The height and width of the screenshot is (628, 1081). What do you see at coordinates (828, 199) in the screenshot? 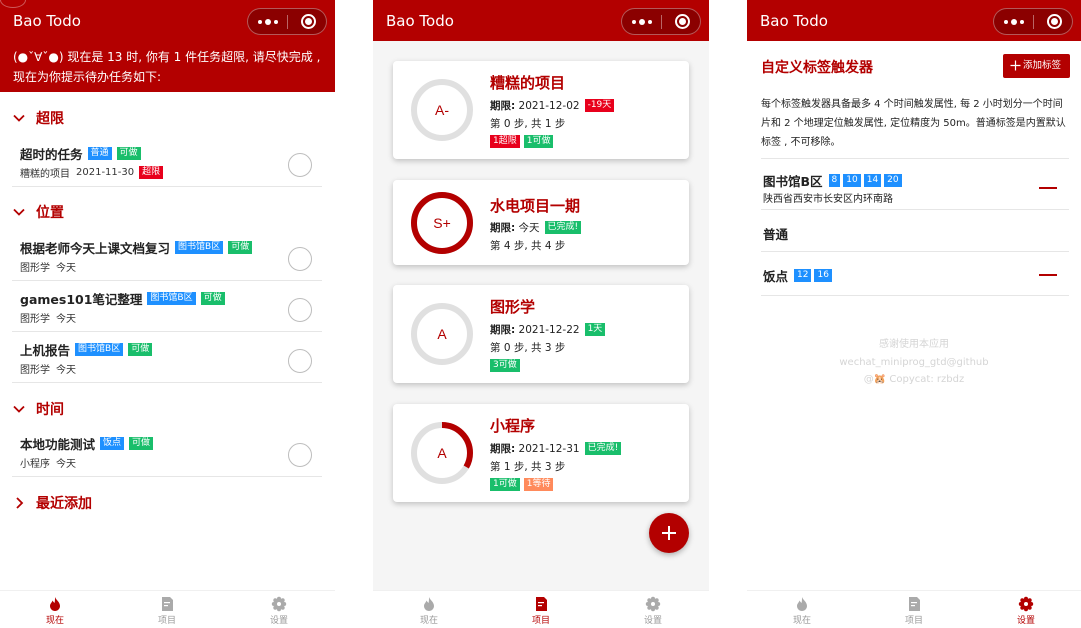
I see `tag-address: 陕西省西安市长安区内环南路` at bounding box center [828, 199].